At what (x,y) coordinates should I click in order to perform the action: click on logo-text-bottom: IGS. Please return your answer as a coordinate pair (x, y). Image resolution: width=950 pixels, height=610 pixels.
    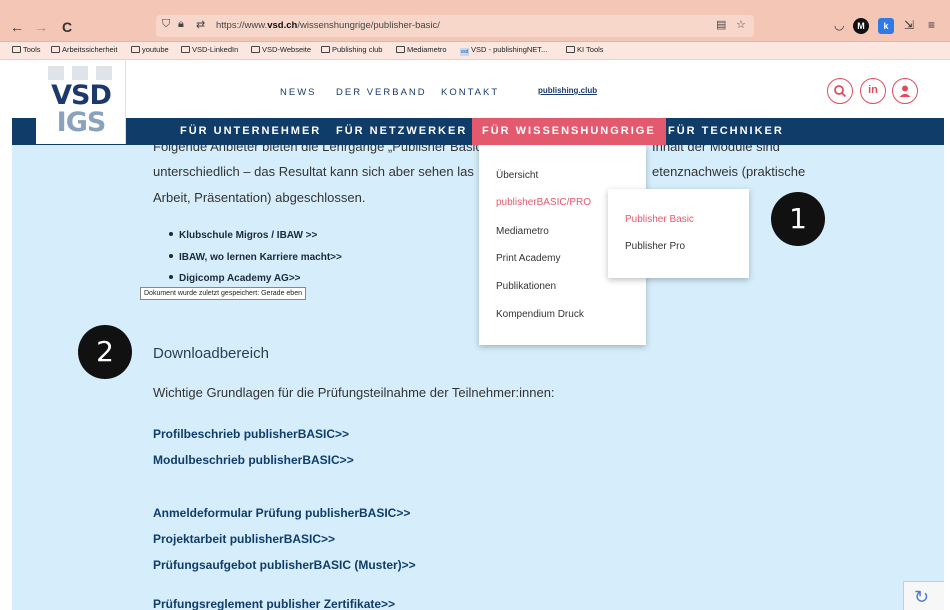
    Looking at the image, I should click on (81, 122).